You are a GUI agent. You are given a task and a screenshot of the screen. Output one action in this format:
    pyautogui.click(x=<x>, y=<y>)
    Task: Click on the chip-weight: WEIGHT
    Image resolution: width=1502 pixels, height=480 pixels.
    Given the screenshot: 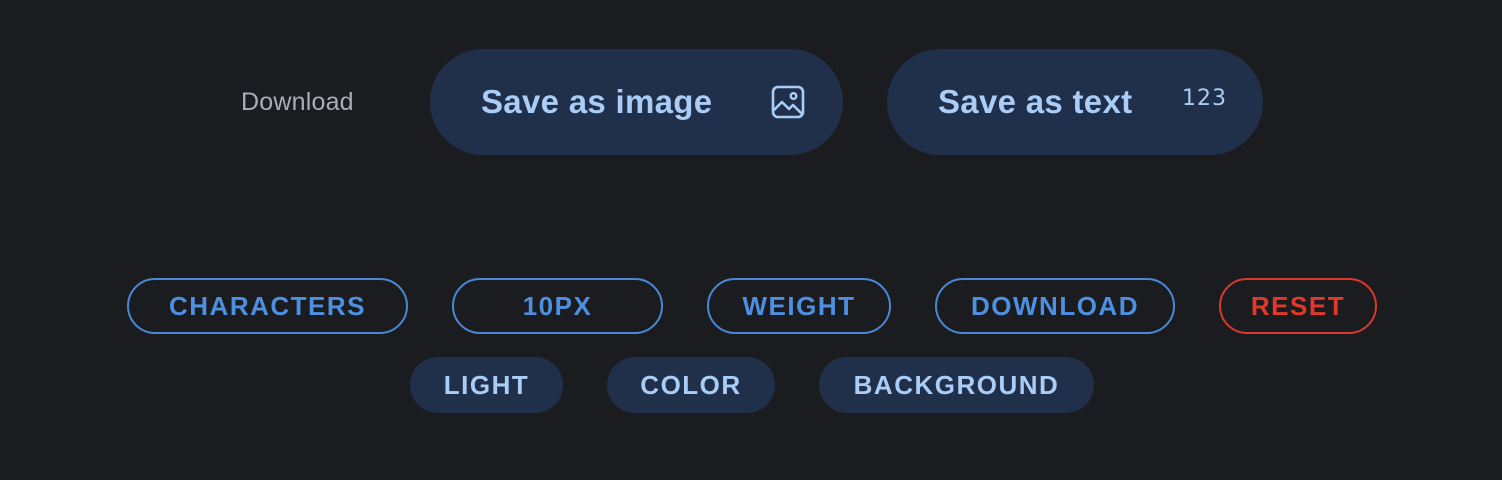 What is the action you would take?
    pyautogui.click(x=799, y=306)
    